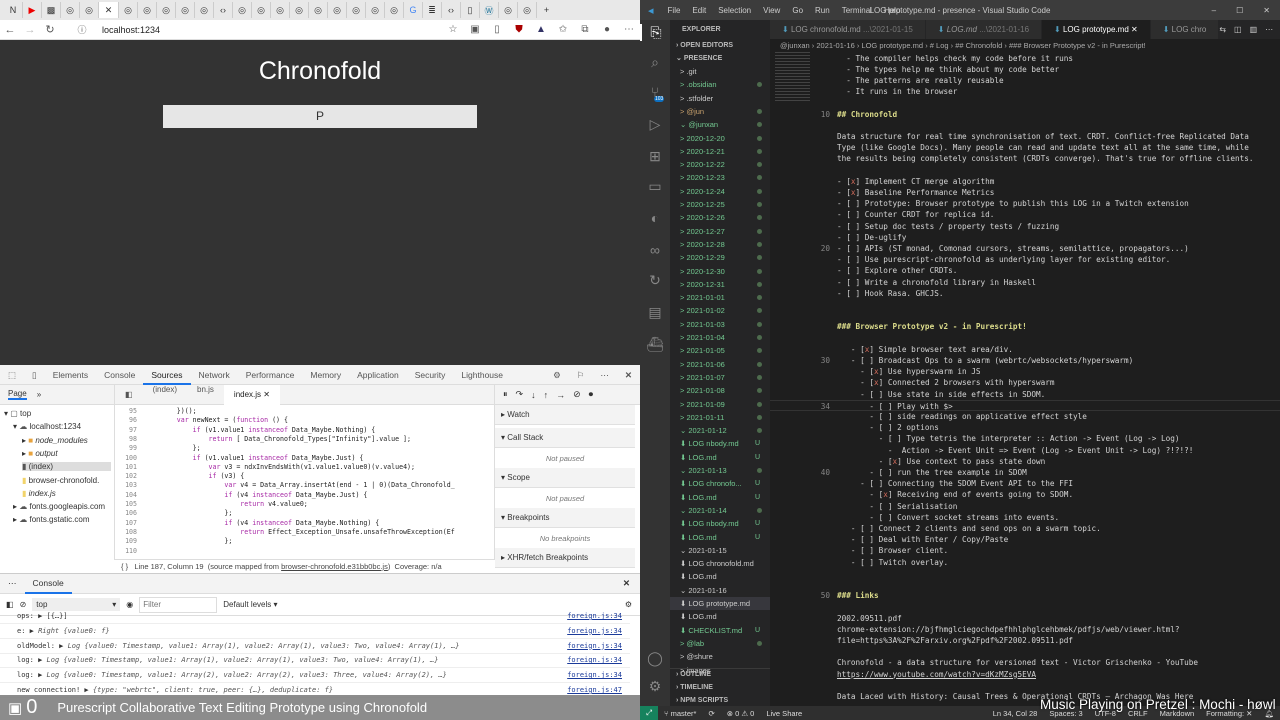 The width and height of the screenshot is (1280, 720). What do you see at coordinates (565, 438) in the screenshot?
I see `call-stack-section: ▾ Call Stack` at bounding box center [565, 438].